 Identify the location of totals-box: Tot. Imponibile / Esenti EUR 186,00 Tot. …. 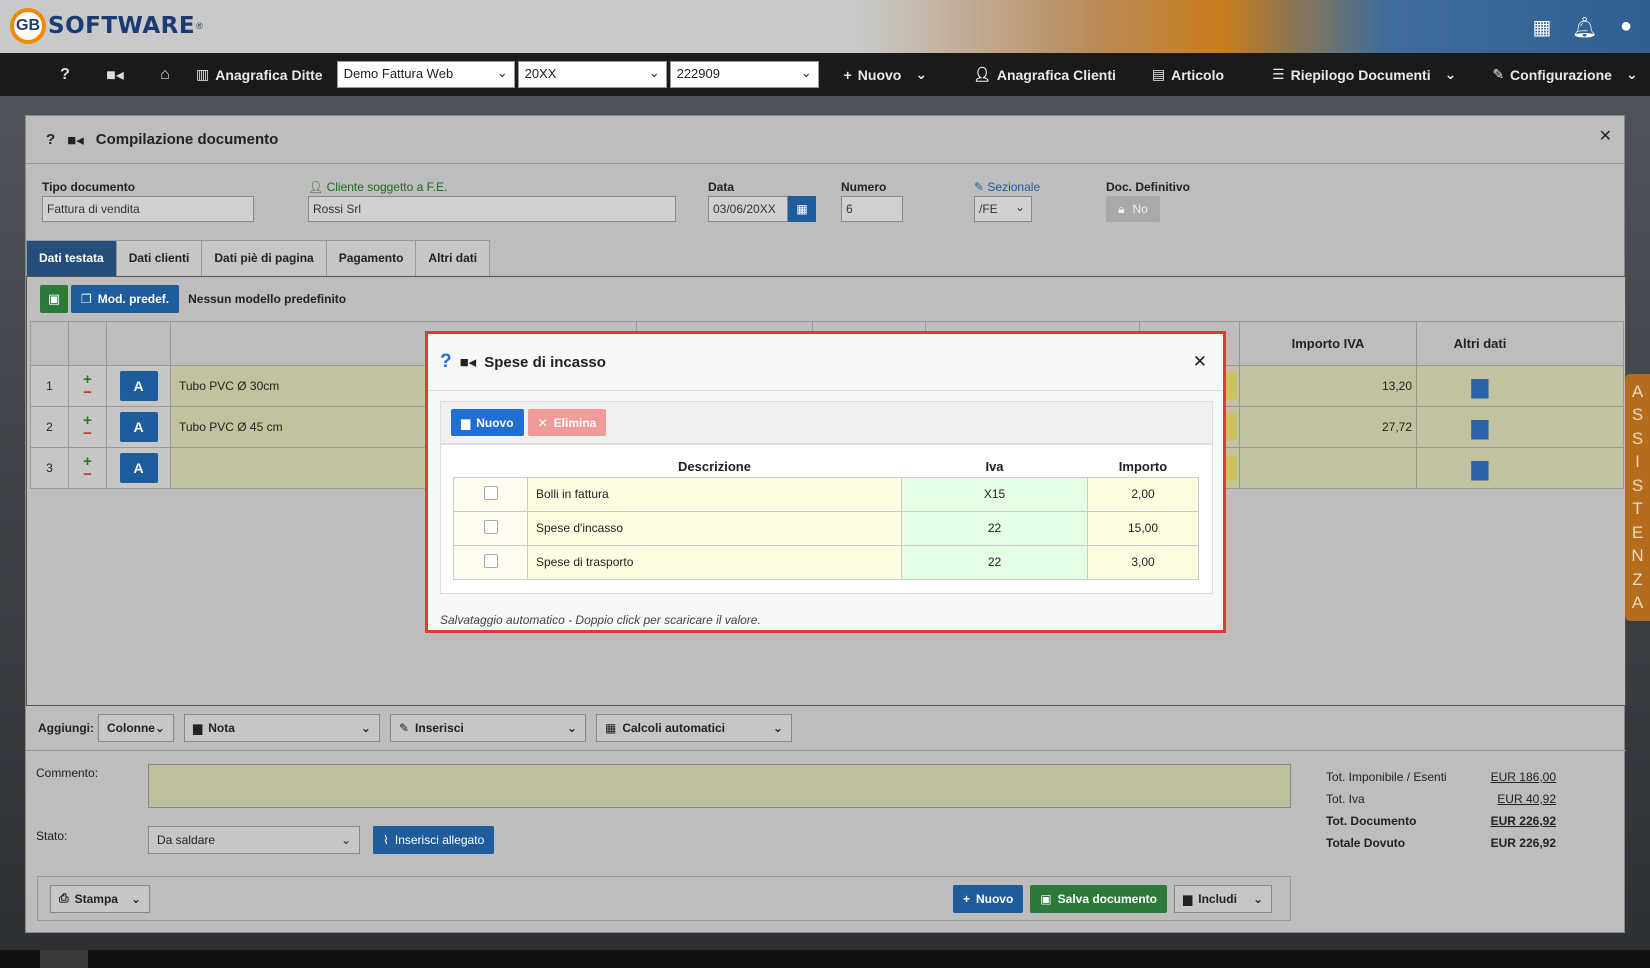
(1441, 810).